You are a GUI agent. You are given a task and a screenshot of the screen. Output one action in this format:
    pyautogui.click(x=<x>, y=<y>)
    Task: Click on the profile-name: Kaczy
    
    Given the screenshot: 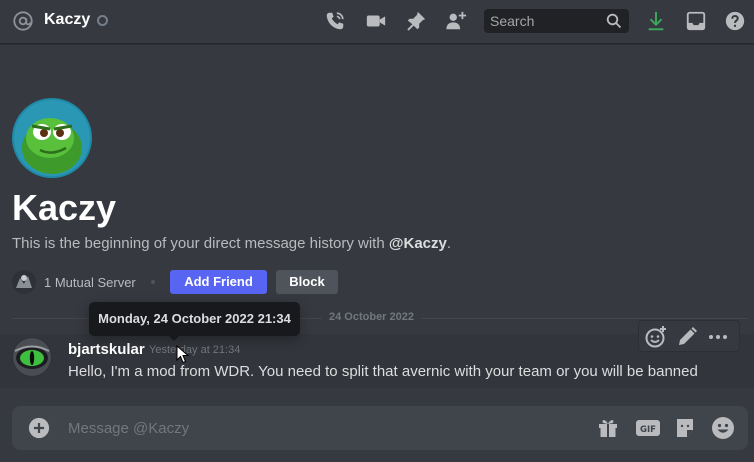 What is the action you would take?
    pyautogui.click(x=64, y=207)
    